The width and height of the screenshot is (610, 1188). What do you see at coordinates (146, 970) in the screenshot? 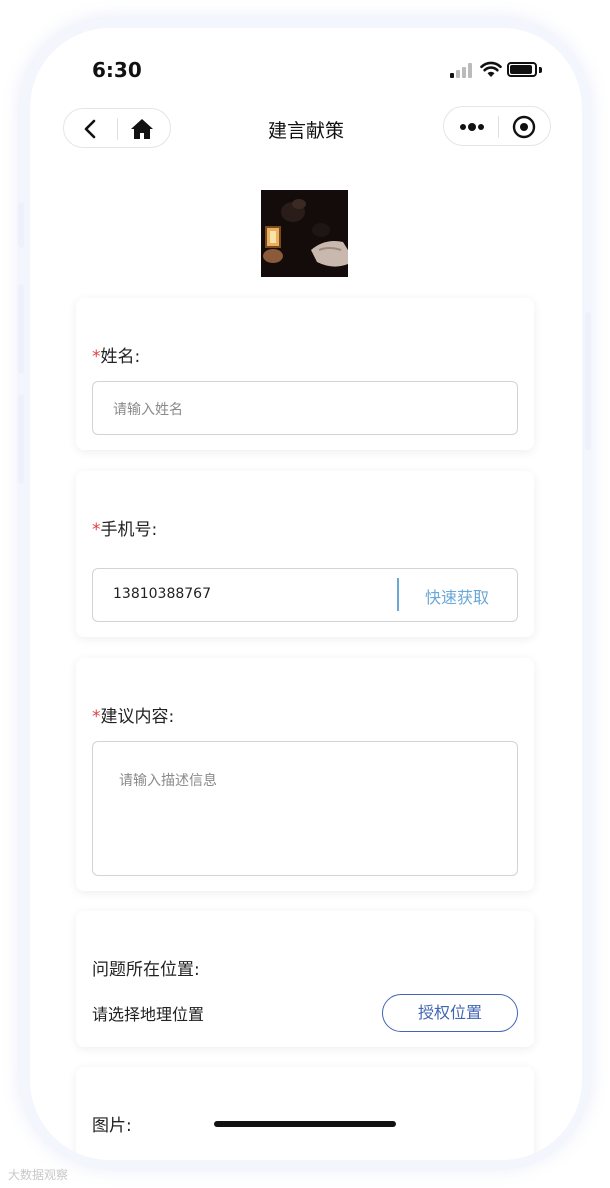
I see `location-label: 问题所在位置:` at bounding box center [146, 970].